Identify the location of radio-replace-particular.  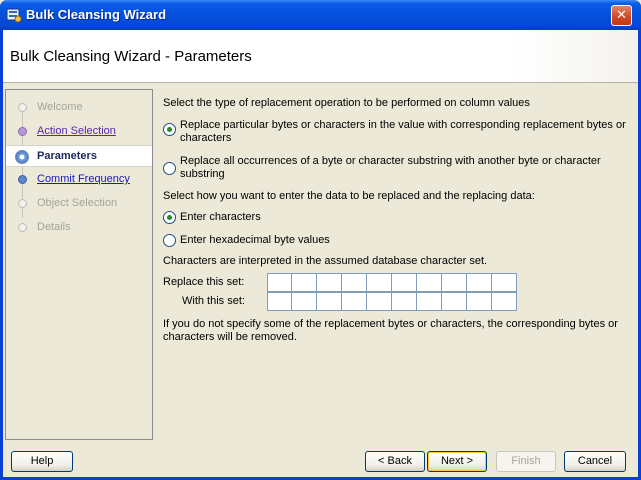
(169, 129).